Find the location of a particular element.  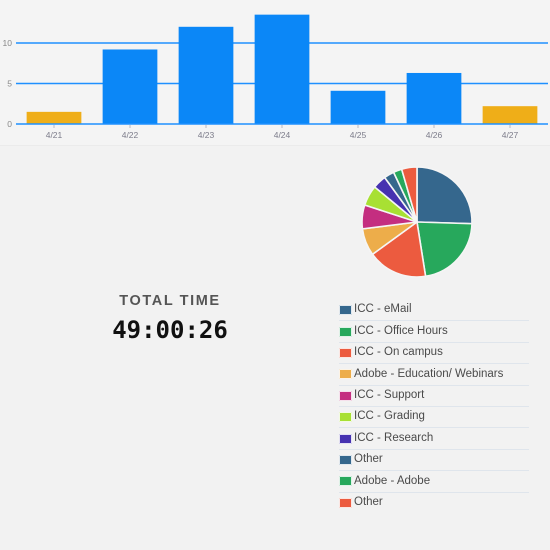

pie-chart-svg is located at coordinates (417, 222).